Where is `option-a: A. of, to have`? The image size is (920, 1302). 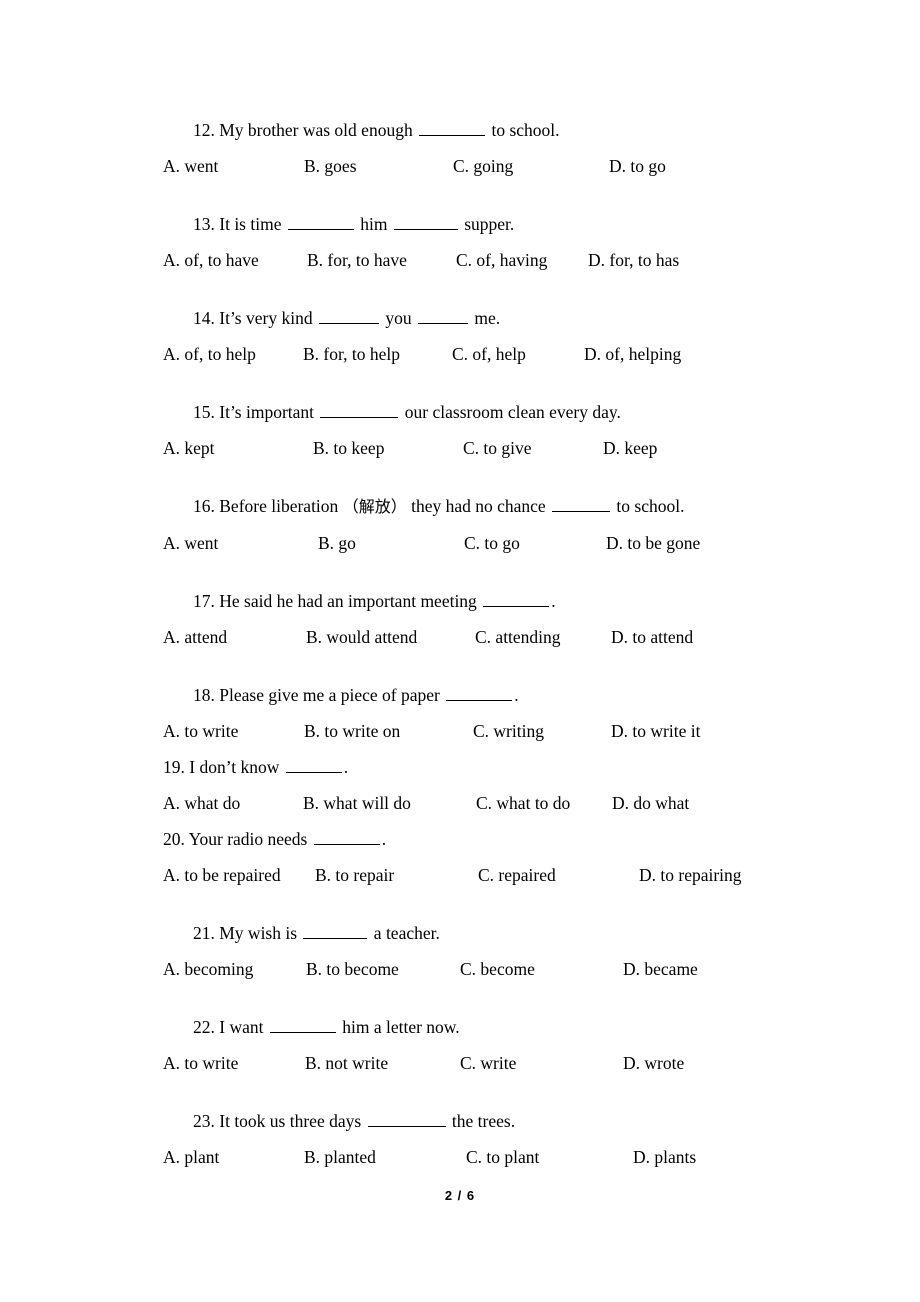
option-a: A. of, to have is located at coordinates (211, 260).